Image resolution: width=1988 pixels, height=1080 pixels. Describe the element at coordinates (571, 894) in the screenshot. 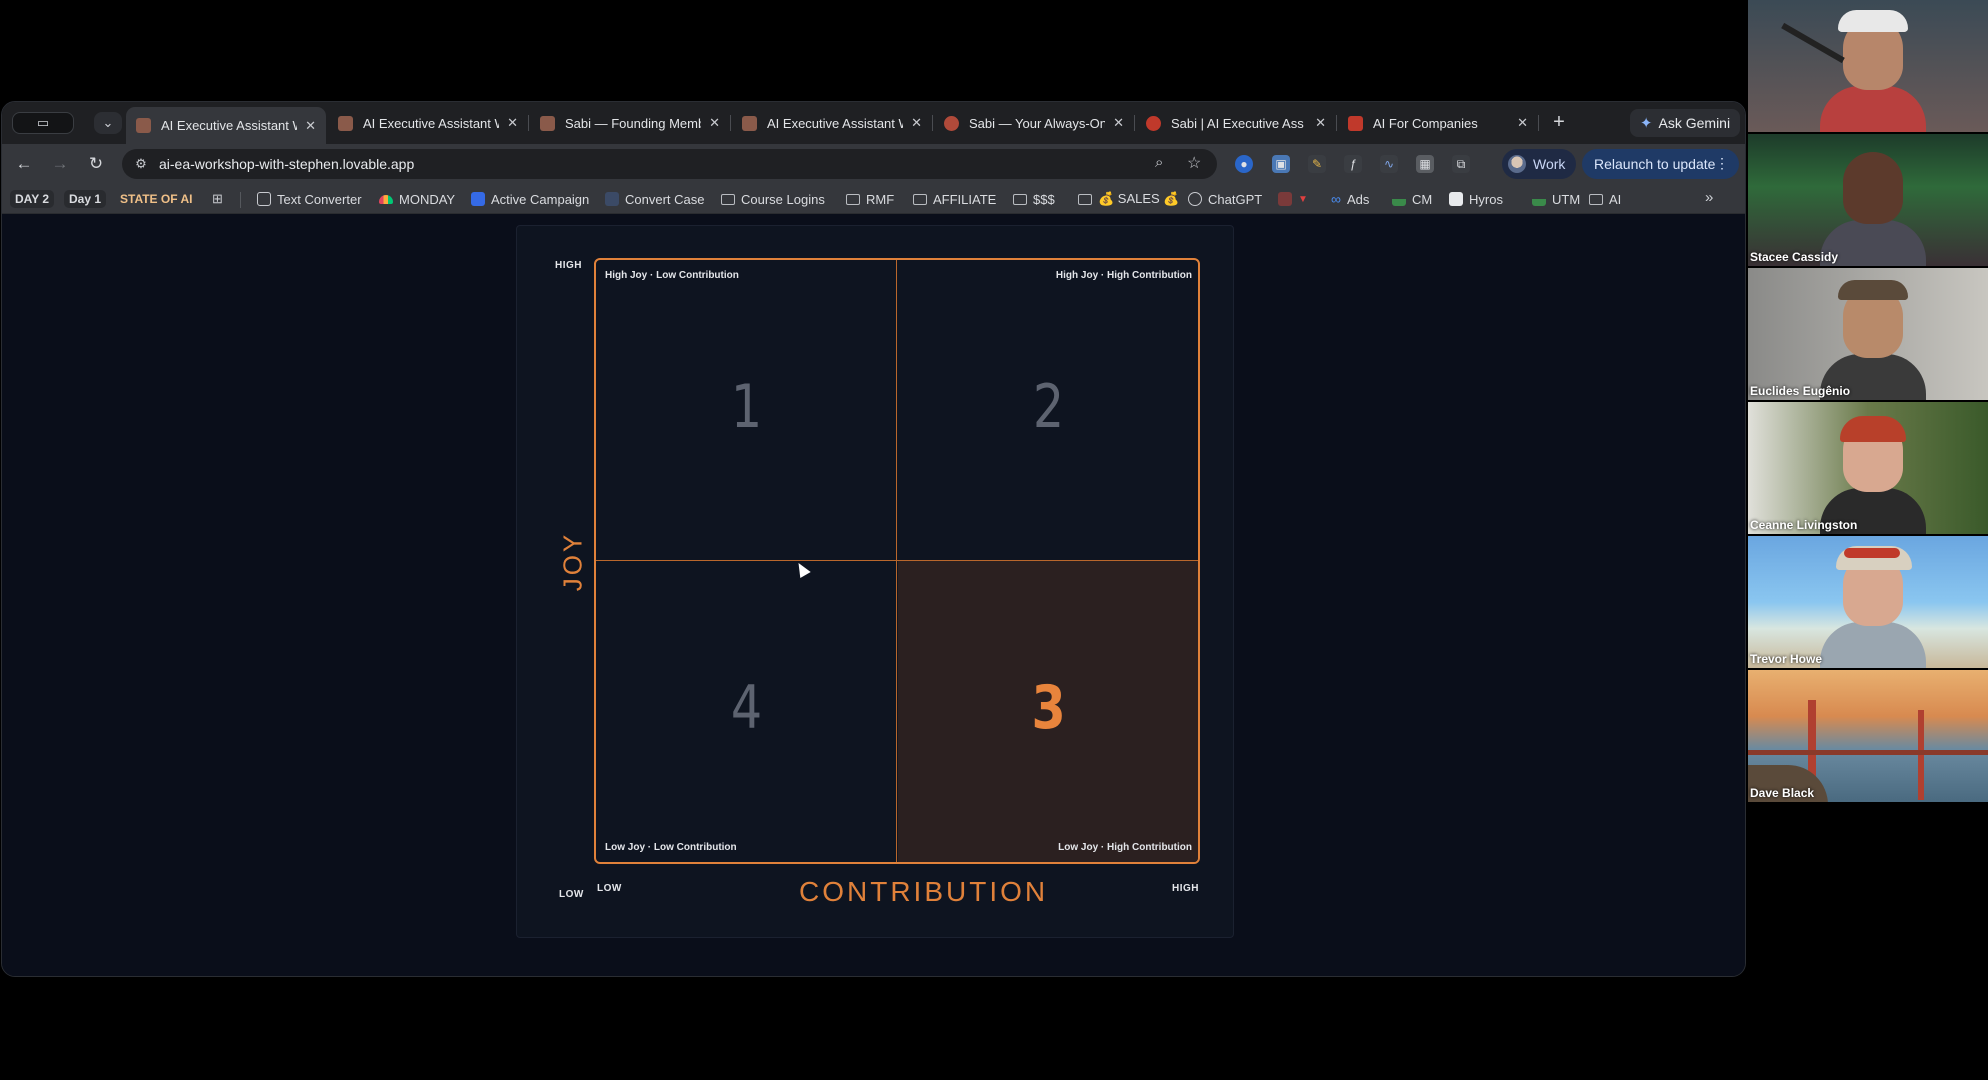

I see `y-axis-low-label: LOW` at that location.